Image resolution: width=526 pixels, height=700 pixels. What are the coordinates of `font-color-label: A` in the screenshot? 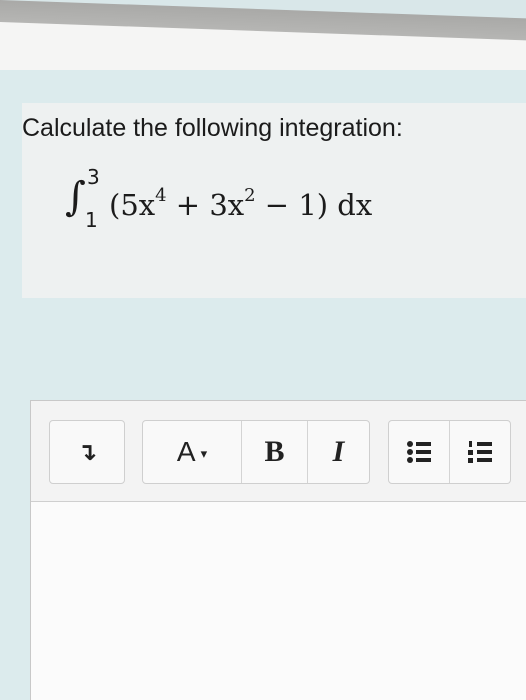 It's located at (186, 451).